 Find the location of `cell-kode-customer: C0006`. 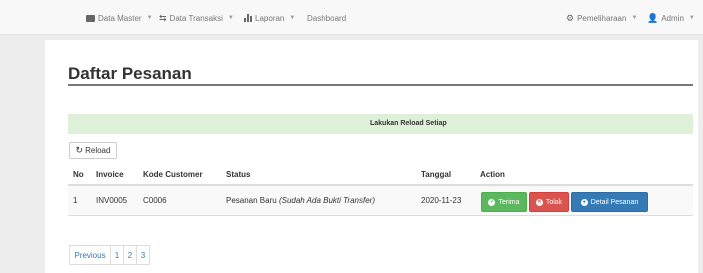

cell-kode-customer: C0006 is located at coordinates (155, 200).